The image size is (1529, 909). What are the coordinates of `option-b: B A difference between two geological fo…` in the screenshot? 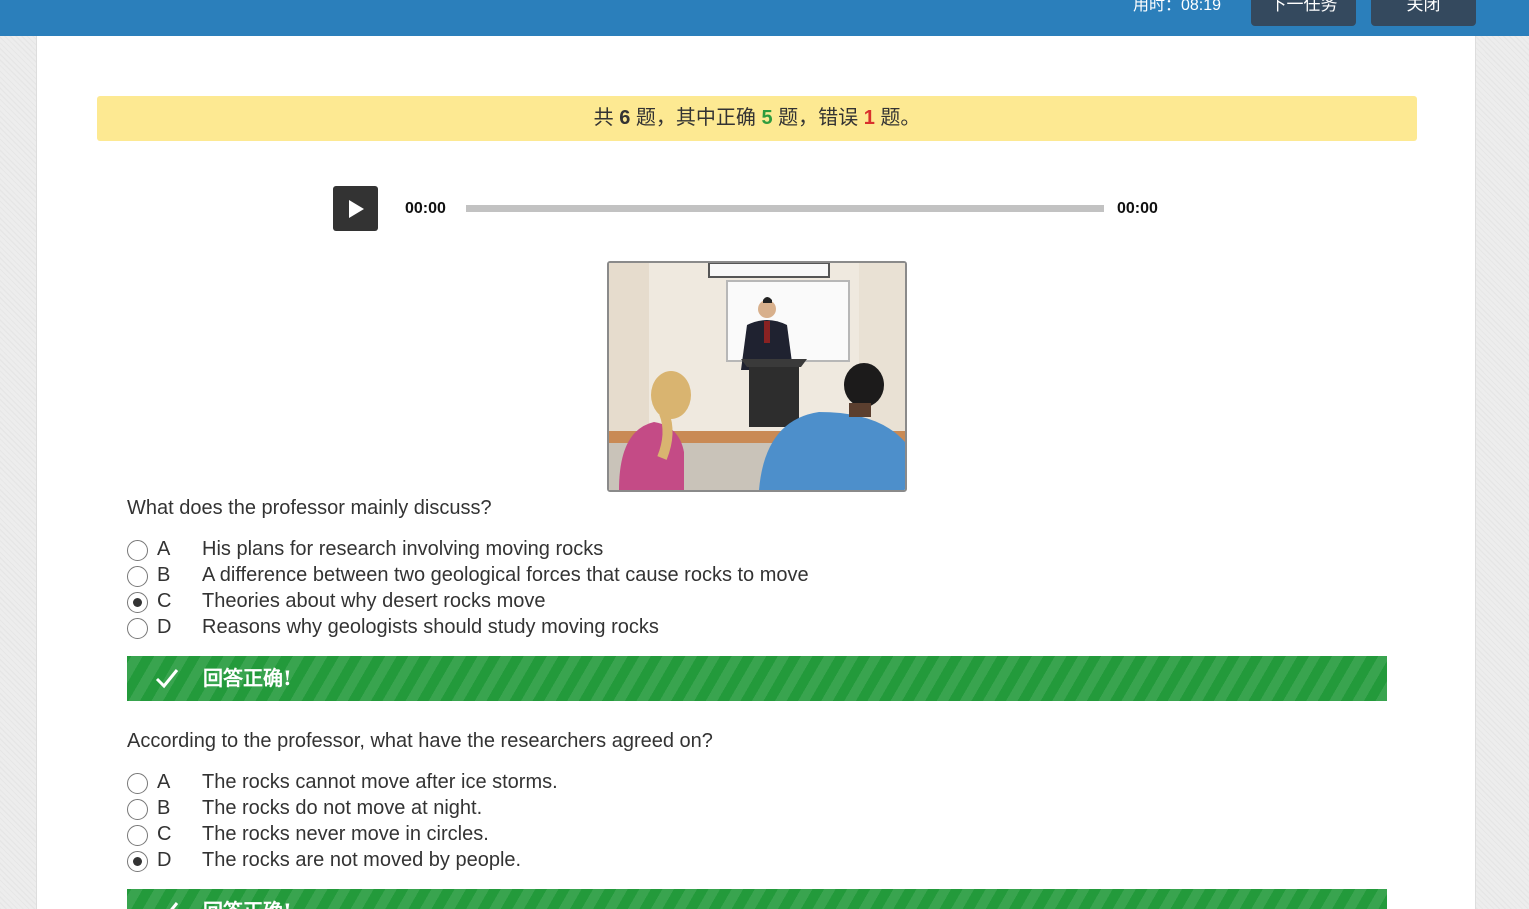 It's located at (757, 575).